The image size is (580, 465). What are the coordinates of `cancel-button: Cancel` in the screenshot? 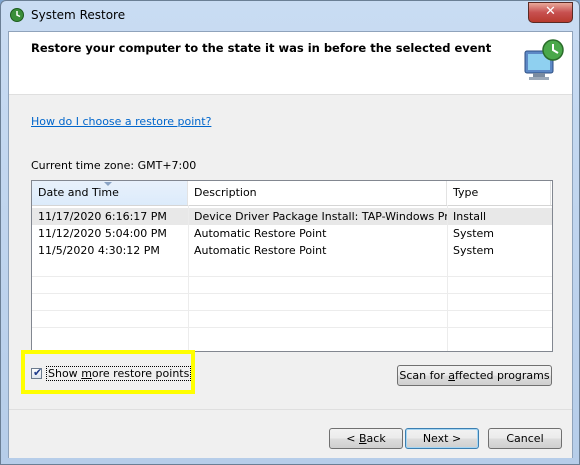 It's located at (525, 438).